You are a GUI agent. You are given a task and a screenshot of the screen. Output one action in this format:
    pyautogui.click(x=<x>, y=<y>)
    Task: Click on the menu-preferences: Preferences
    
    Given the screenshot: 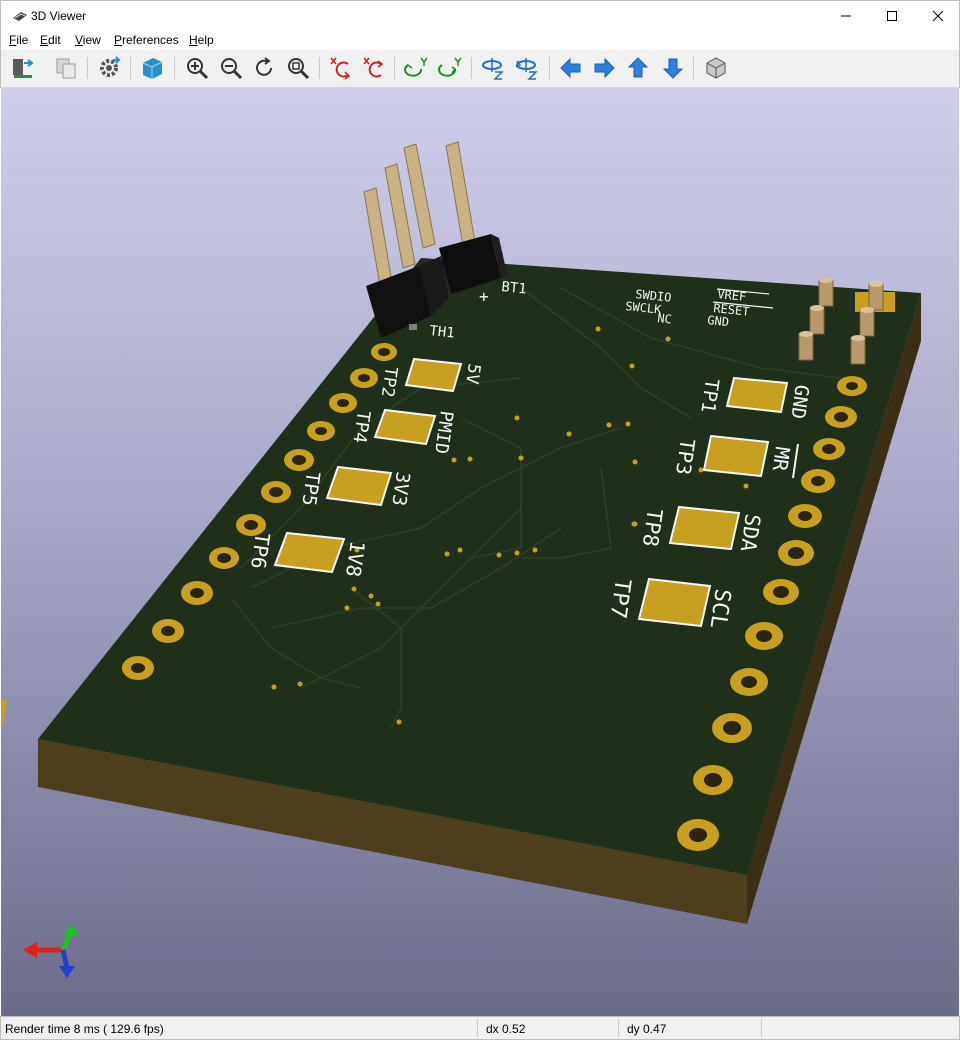 What is the action you would take?
    pyautogui.click(x=146, y=40)
    